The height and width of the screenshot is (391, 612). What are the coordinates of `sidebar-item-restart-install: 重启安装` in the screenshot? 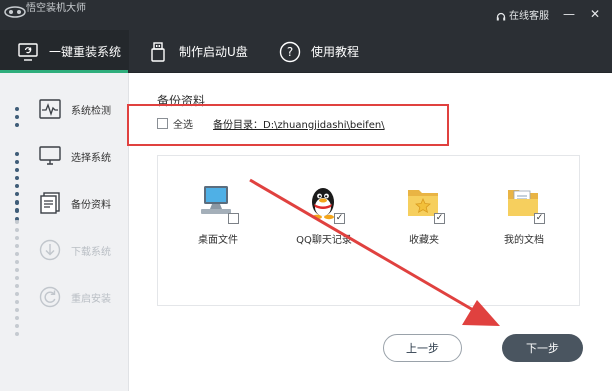 It's located at (74, 297).